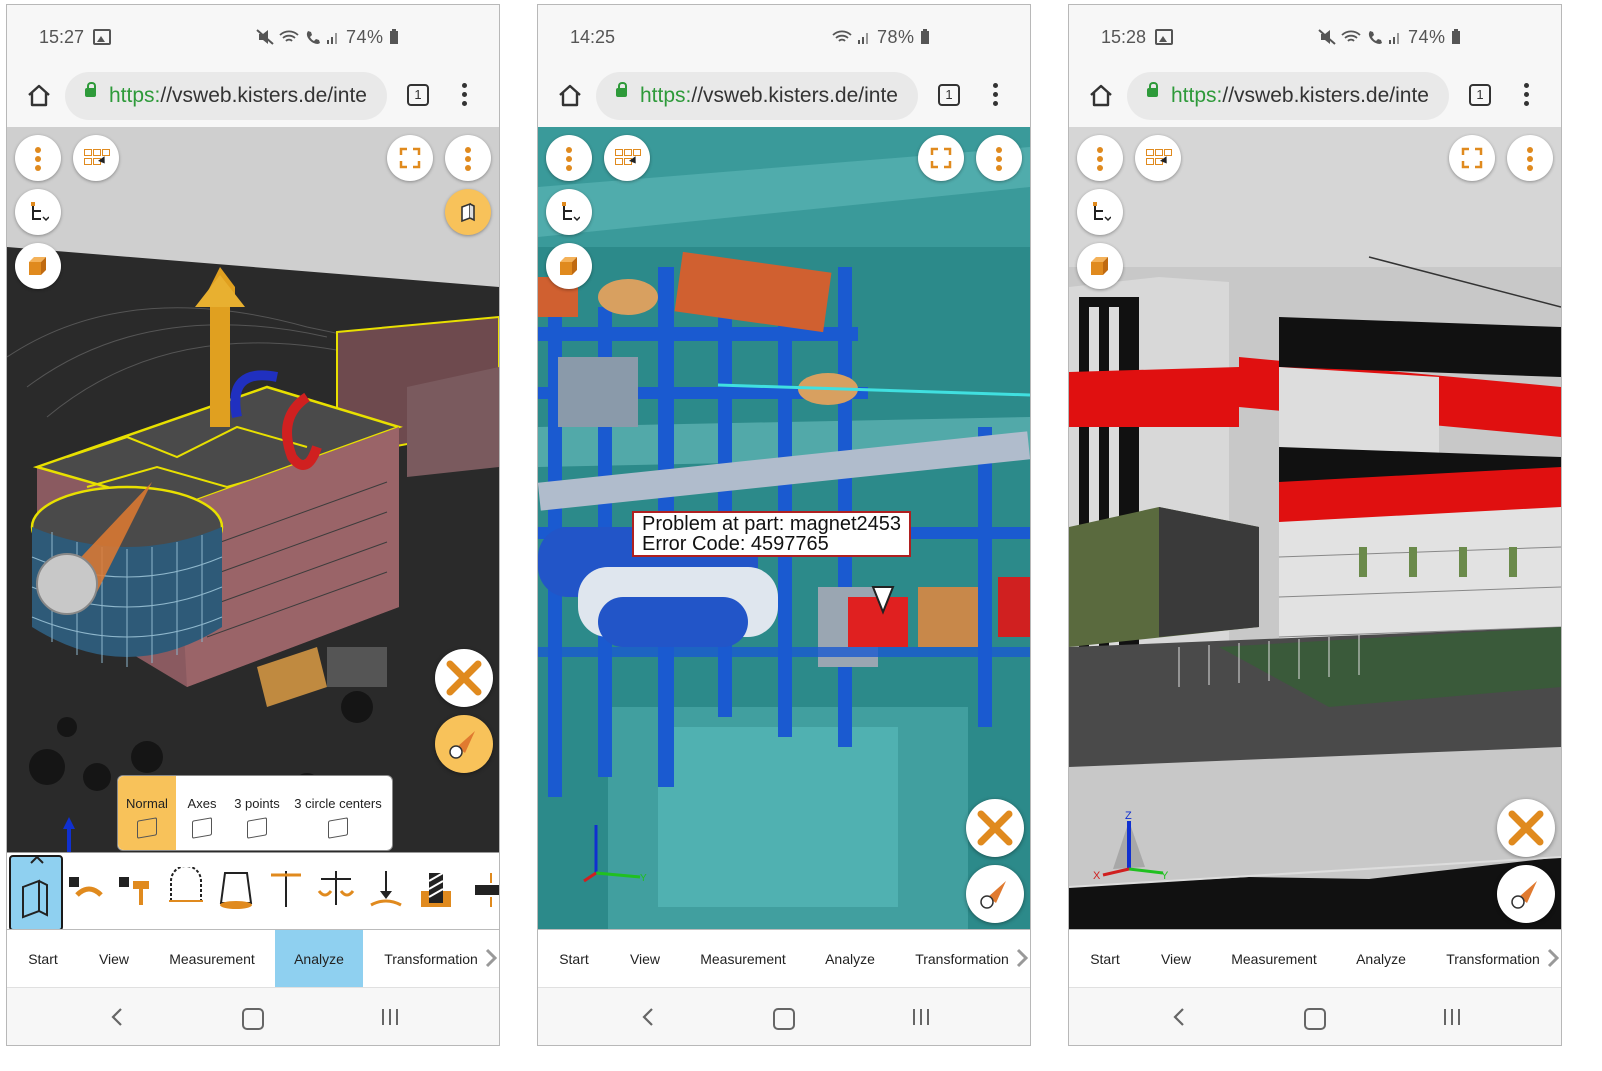 Image resolution: width=1602 pixels, height=1071 pixels. What do you see at coordinates (1165, 874) in the screenshot?
I see `axis-y-label: Y` at bounding box center [1165, 874].